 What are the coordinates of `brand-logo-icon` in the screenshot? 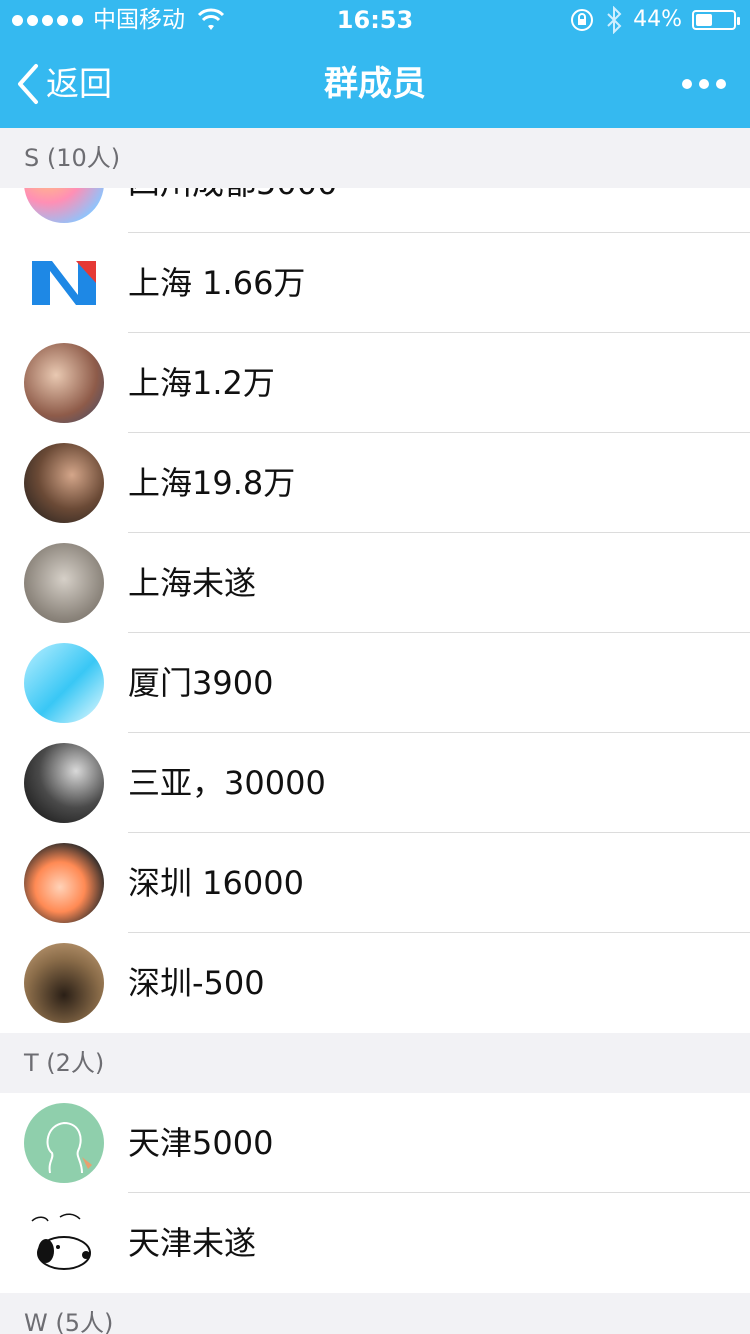 It's located at (64, 283).